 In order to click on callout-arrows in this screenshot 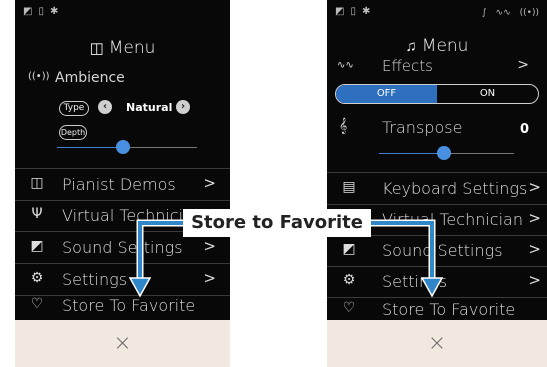, I will do `click(286, 258)`.